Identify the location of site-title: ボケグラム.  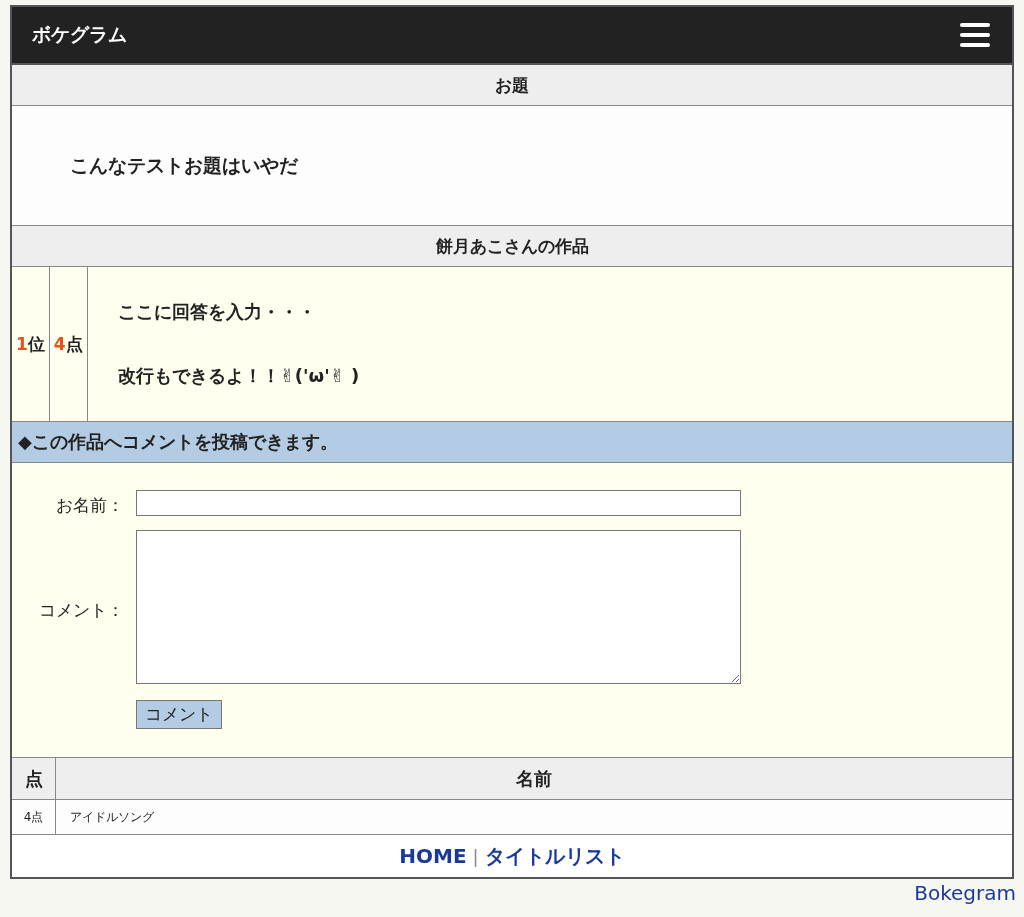
(79, 34).